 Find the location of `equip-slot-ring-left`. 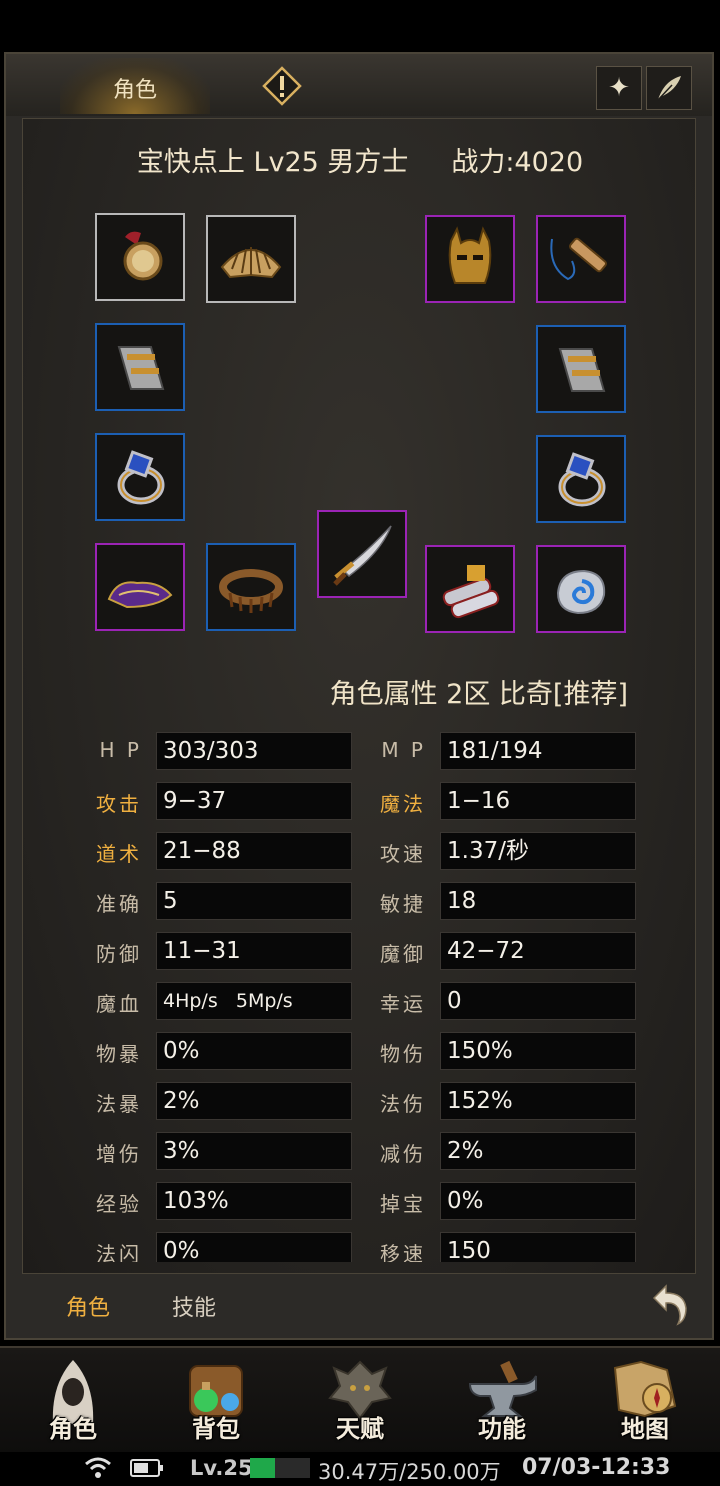

equip-slot-ring-left is located at coordinates (140, 477).